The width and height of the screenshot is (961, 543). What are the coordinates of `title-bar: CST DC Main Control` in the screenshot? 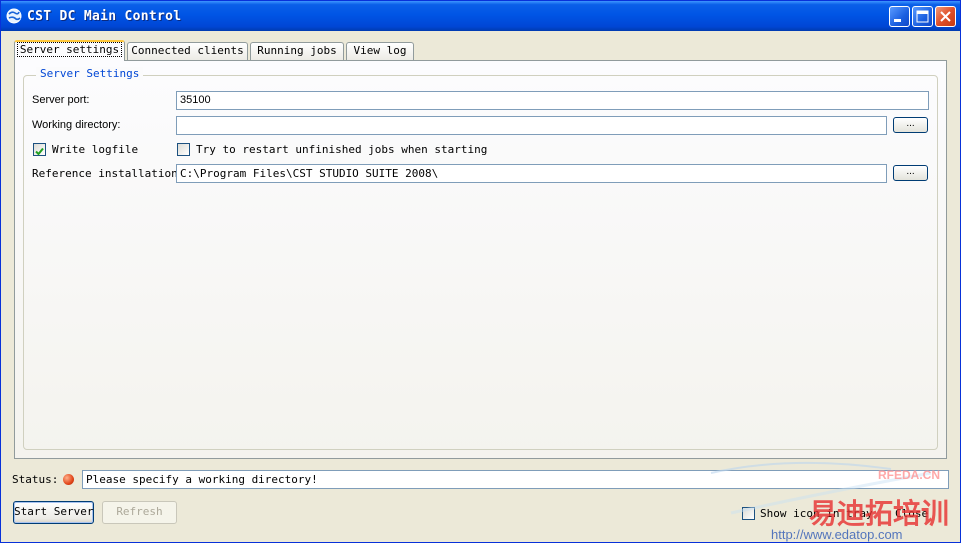 It's located at (480, 16).